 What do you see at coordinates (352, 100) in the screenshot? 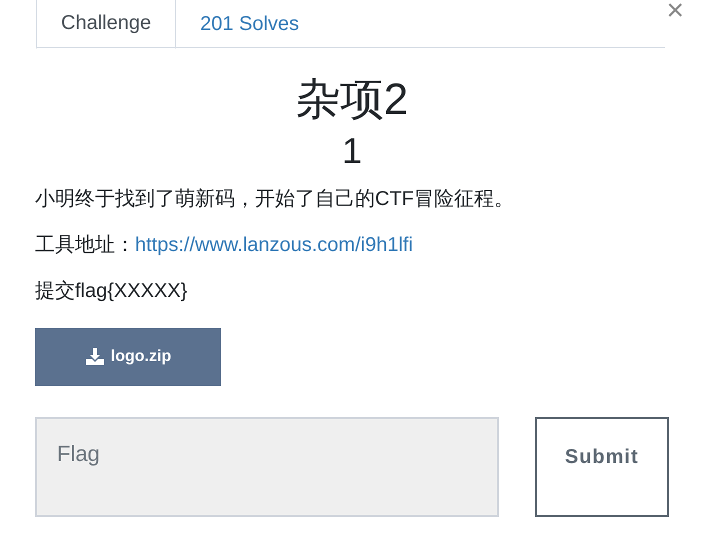
I see `challenge-title: 杂项2` at bounding box center [352, 100].